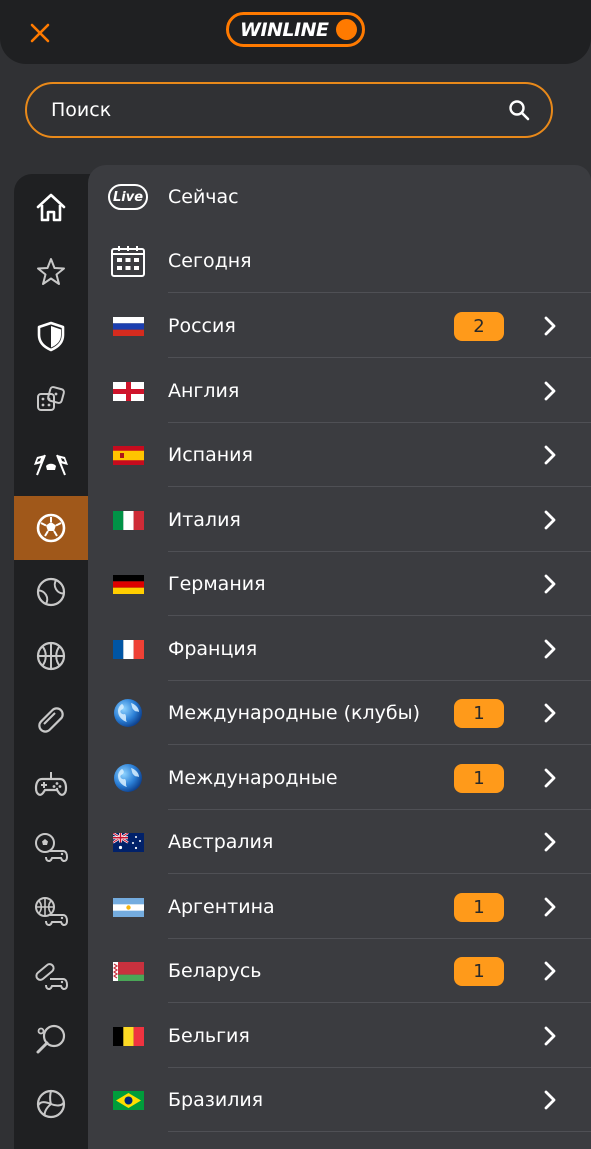 The width and height of the screenshot is (591, 1149). What do you see at coordinates (128, 261) in the screenshot?
I see `calendar-icon` at bounding box center [128, 261].